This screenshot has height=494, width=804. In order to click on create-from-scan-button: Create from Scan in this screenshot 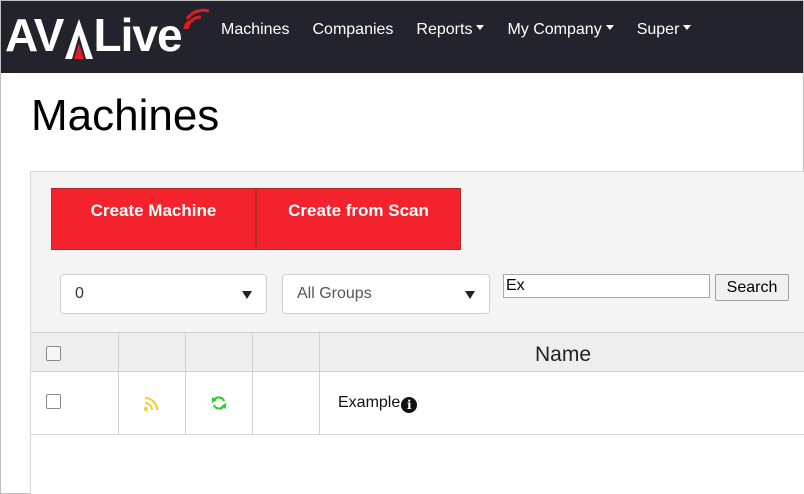, I will do `click(358, 219)`.